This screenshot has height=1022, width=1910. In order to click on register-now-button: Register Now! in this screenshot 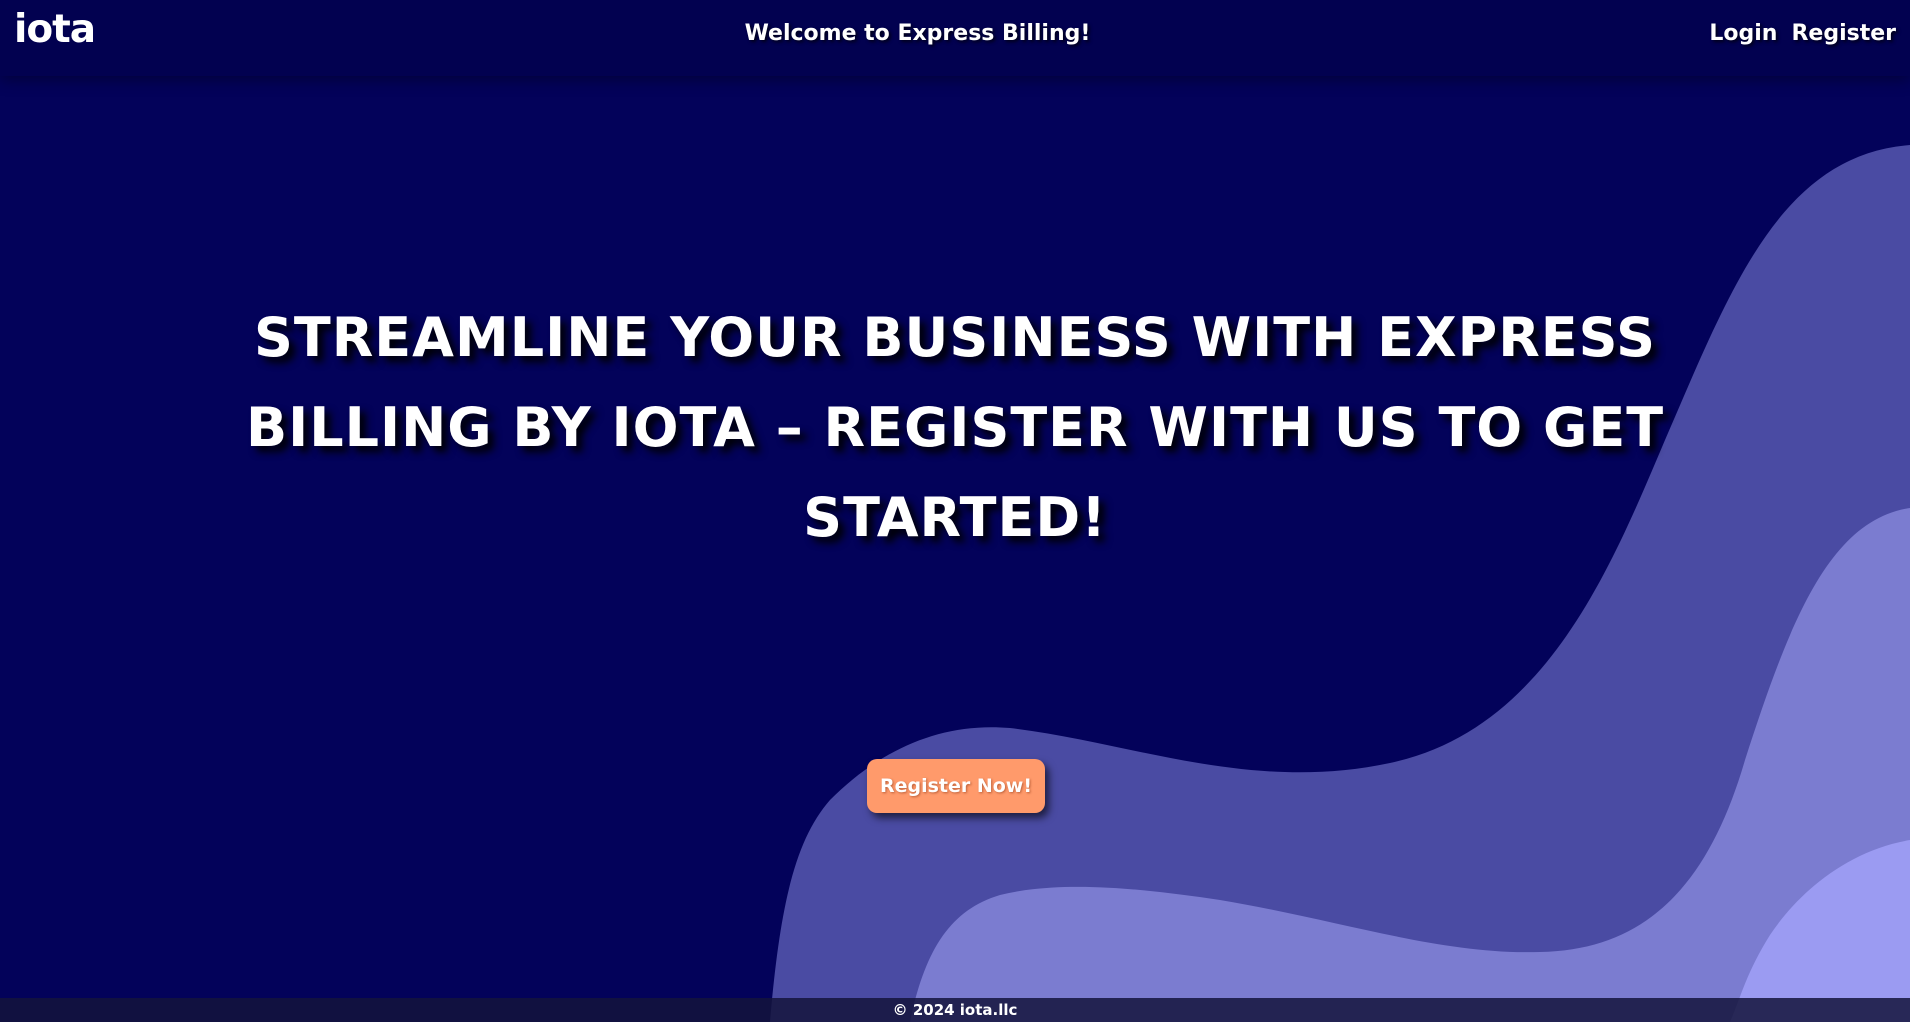, I will do `click(956, 786)`.